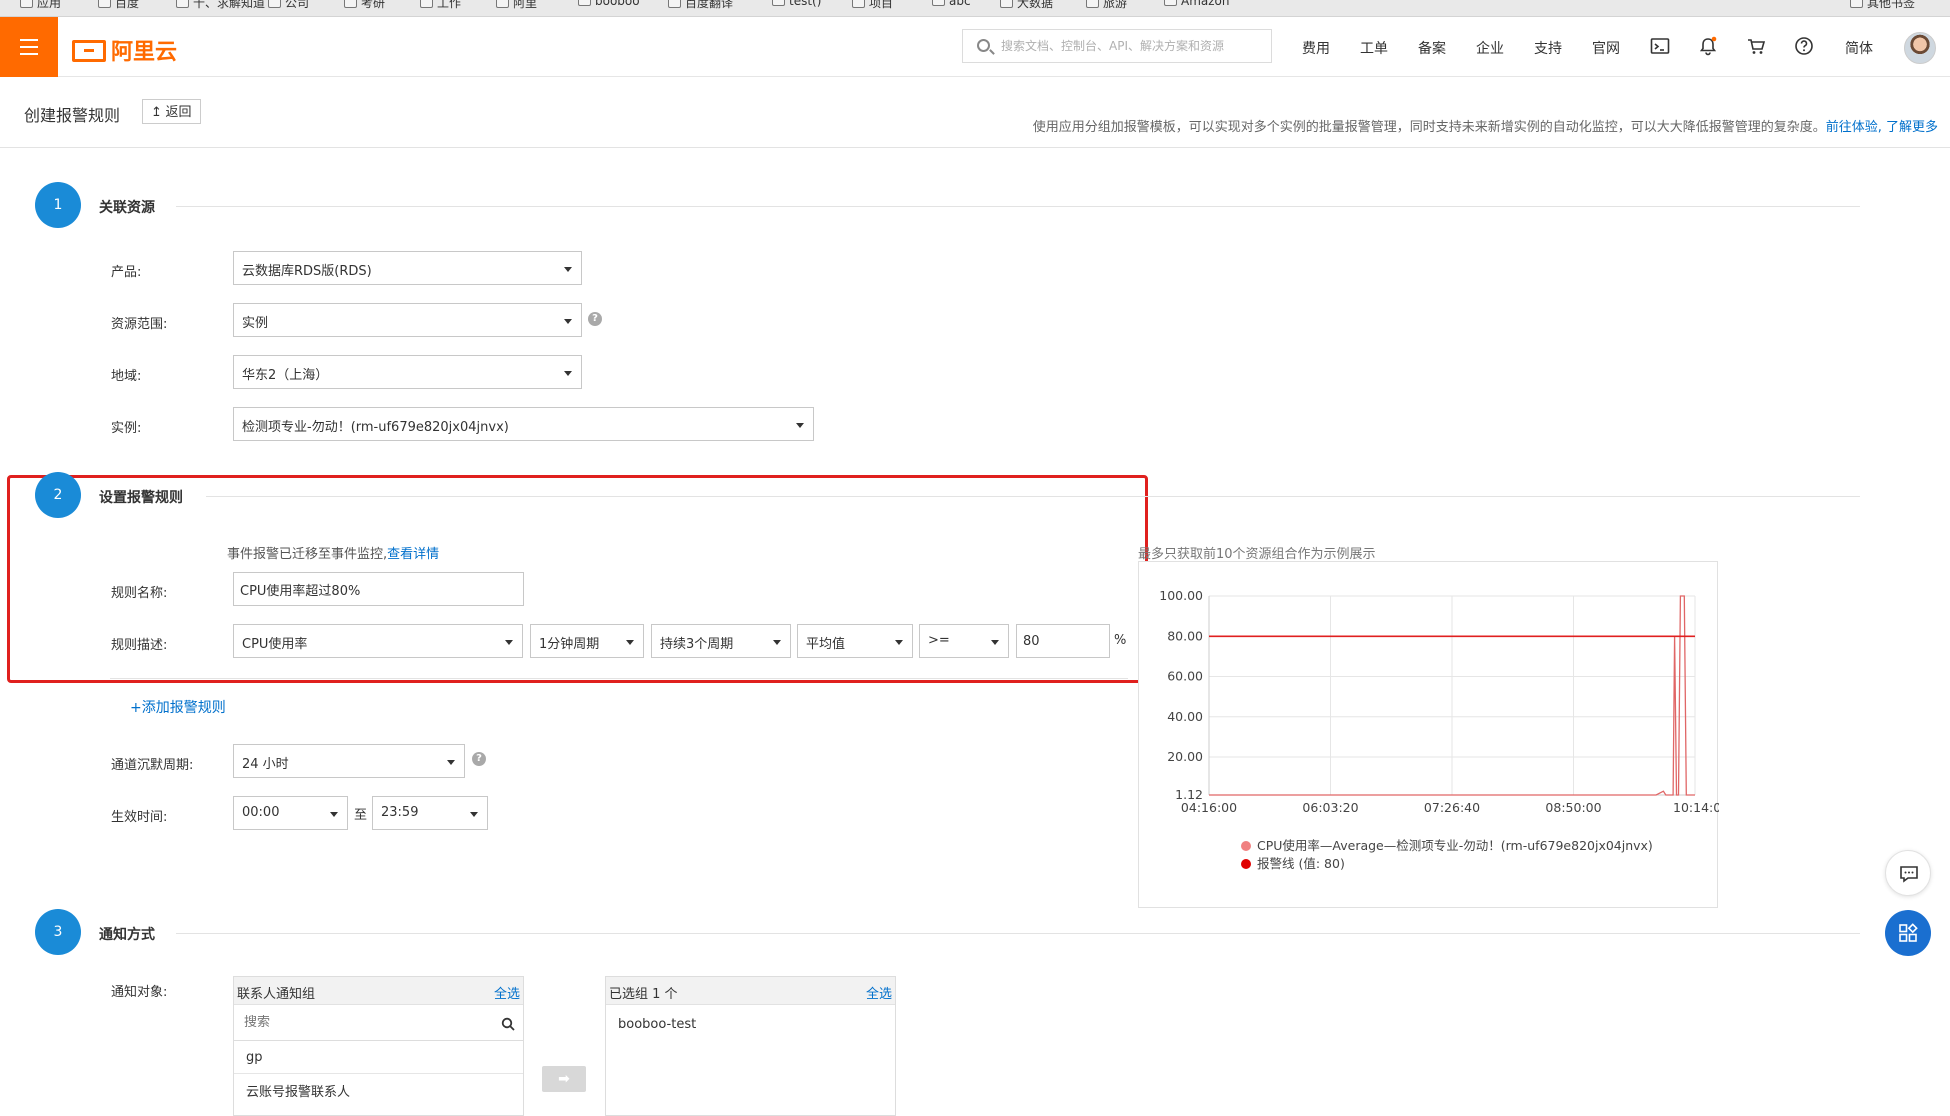  I want to click on bookmark-item: 十、求解知道, so click(220, 5).